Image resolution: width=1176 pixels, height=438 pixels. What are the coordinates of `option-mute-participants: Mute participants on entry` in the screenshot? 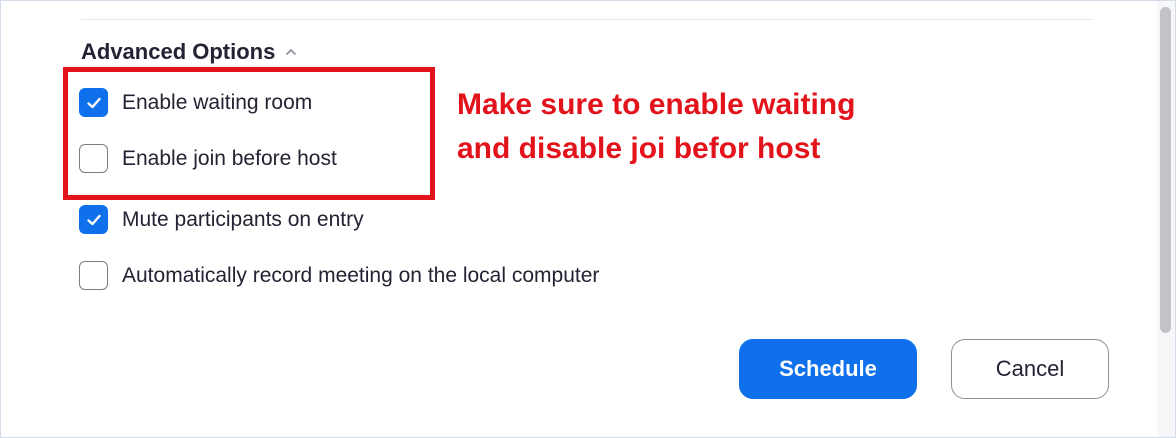 It's located at (221, 219).